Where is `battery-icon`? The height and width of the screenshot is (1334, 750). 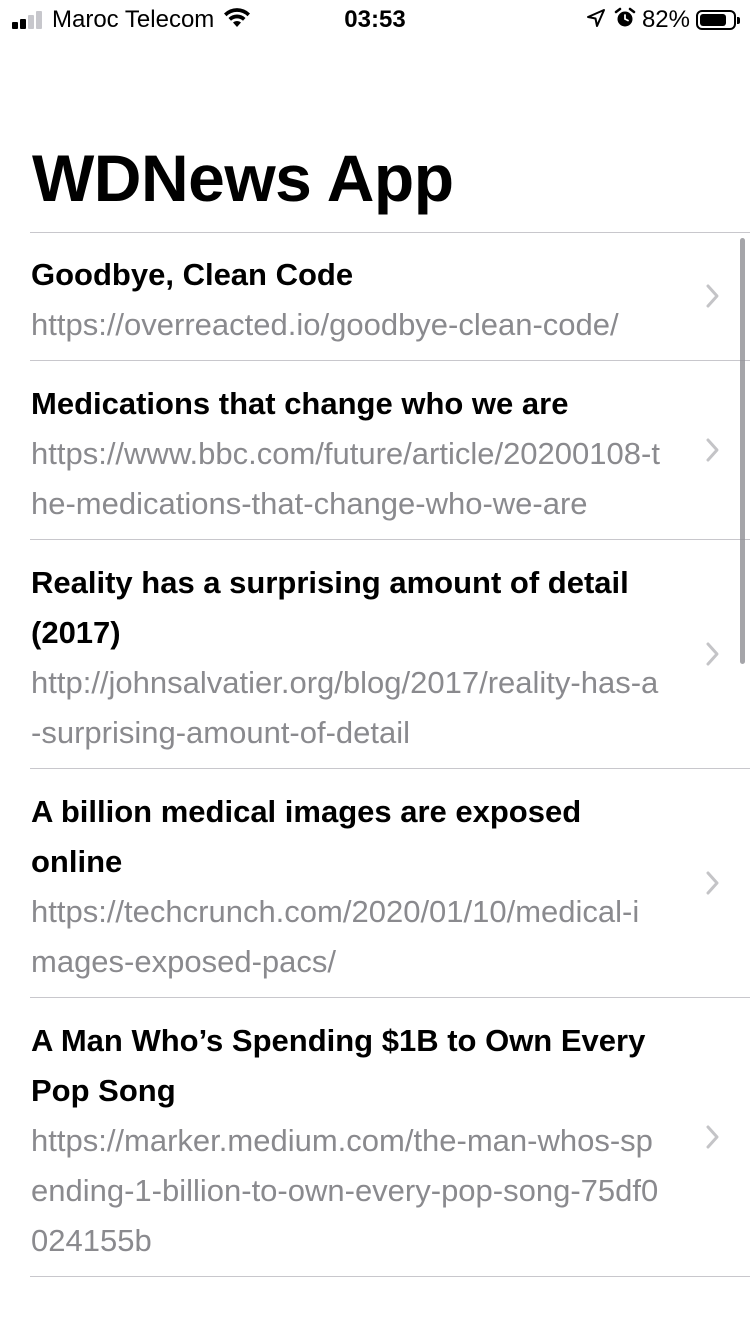 battery-icon is located at coordinates (718, 20).